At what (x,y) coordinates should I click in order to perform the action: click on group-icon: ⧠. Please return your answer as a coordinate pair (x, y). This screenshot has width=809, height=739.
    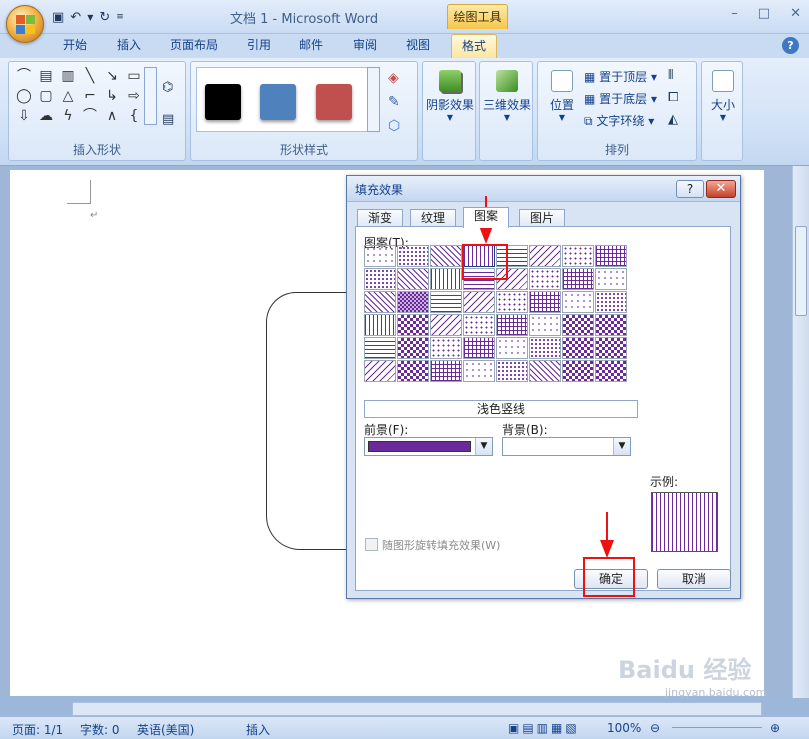
    Looking at the image, I should click on (673, 97).